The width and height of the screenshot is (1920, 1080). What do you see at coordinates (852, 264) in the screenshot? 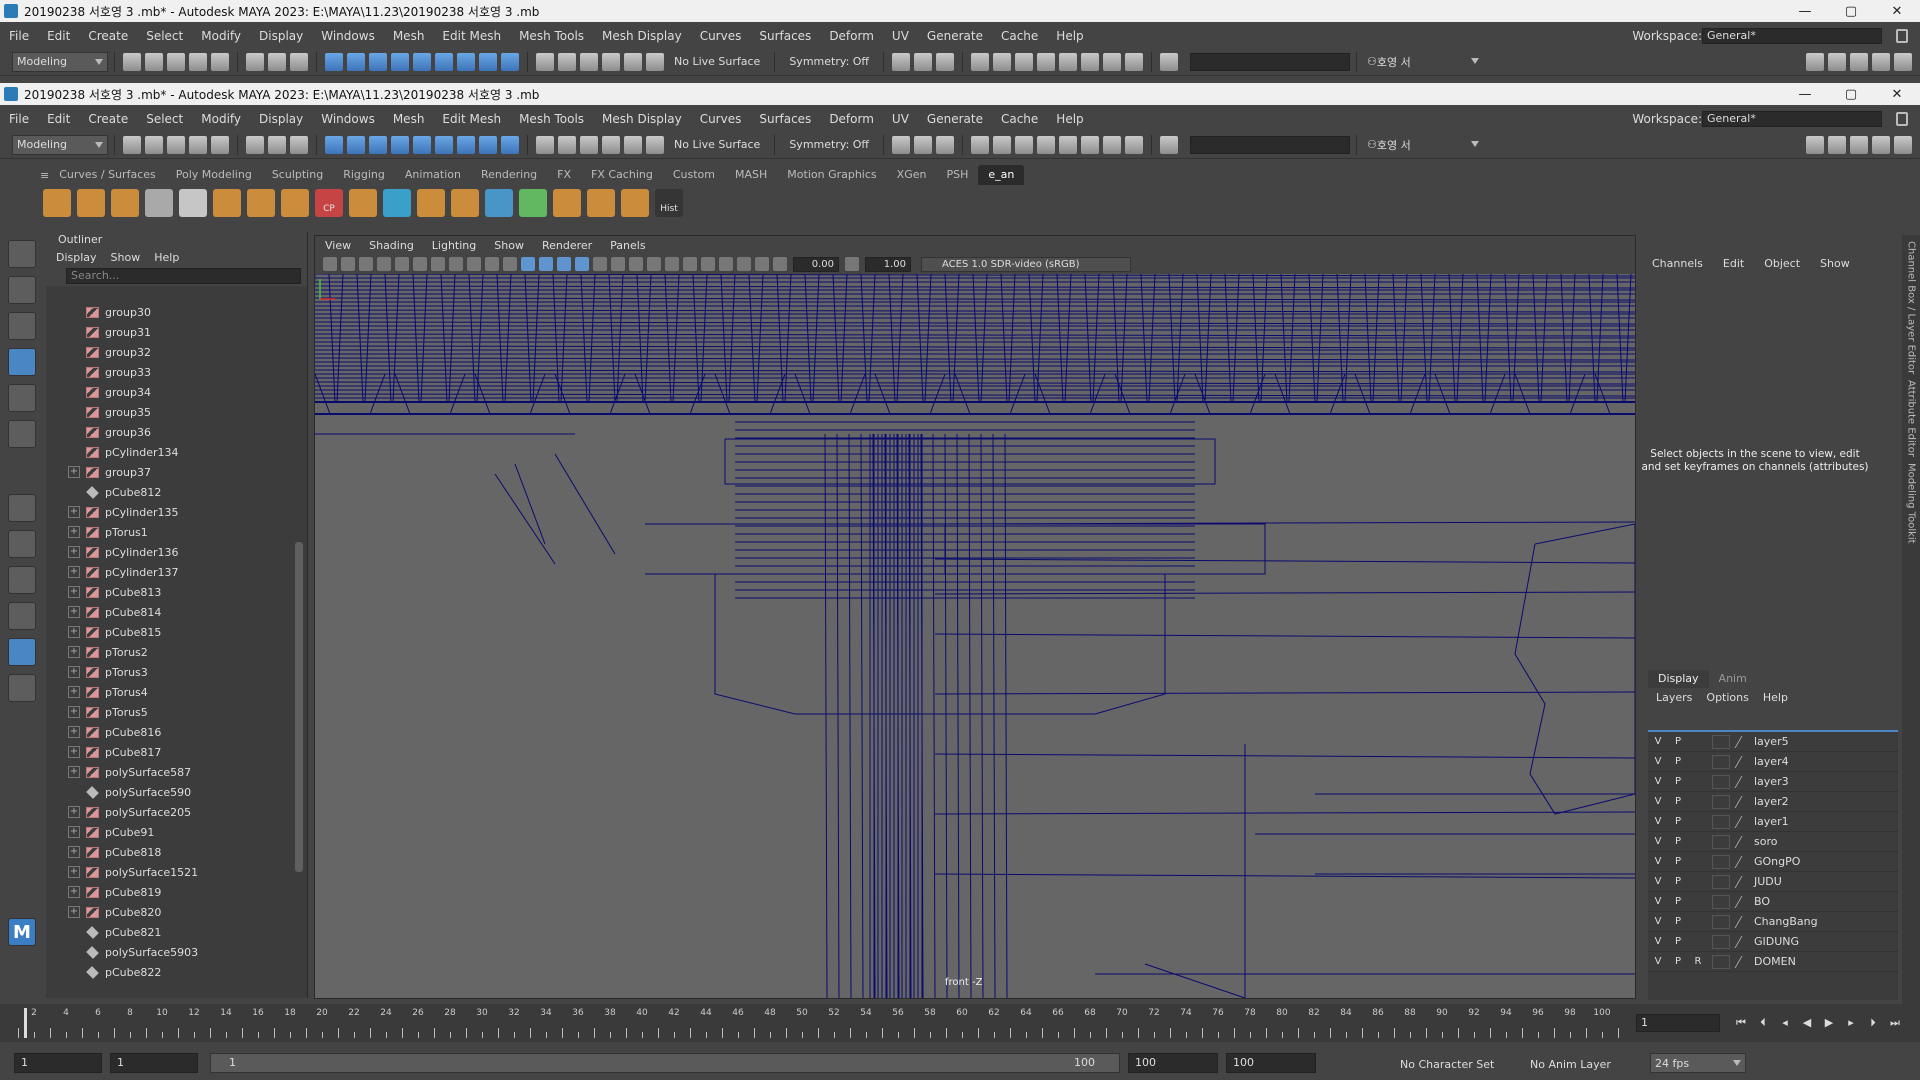
I see `gamma-icon` at bounding box center [852, 264].